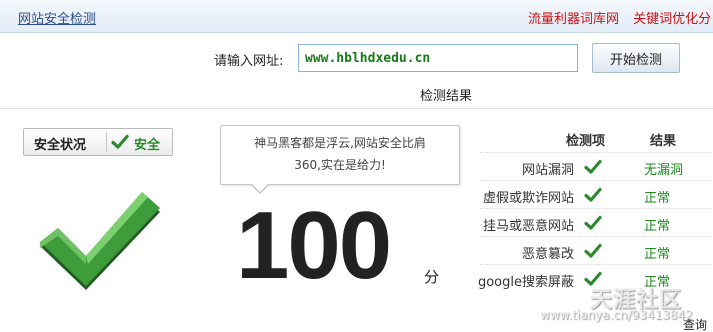 The image size is (713, 332). I want to click on divider, so click(356, 108).